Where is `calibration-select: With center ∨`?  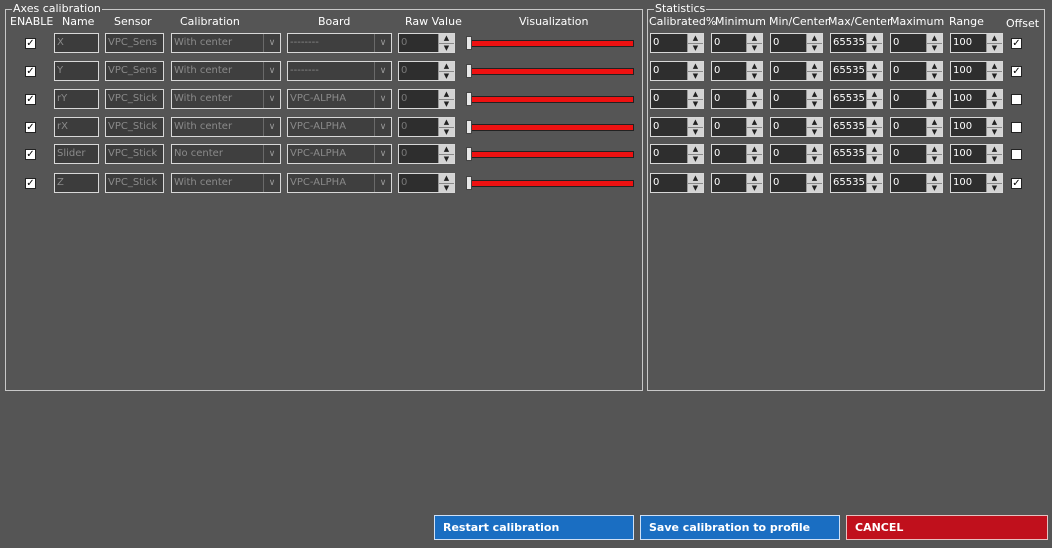
calibration-select: With center ∨ is located at coordinates (226, 99).